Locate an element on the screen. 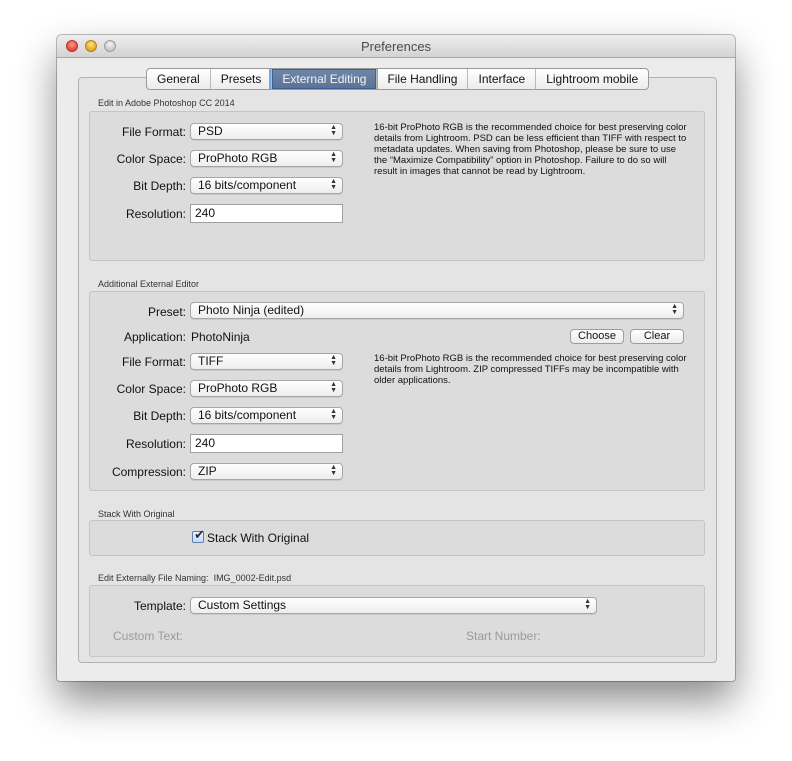 This screenshot has width=792, height=761. ps-color-space-label: Color Space: is located at coordinates (151, 159).